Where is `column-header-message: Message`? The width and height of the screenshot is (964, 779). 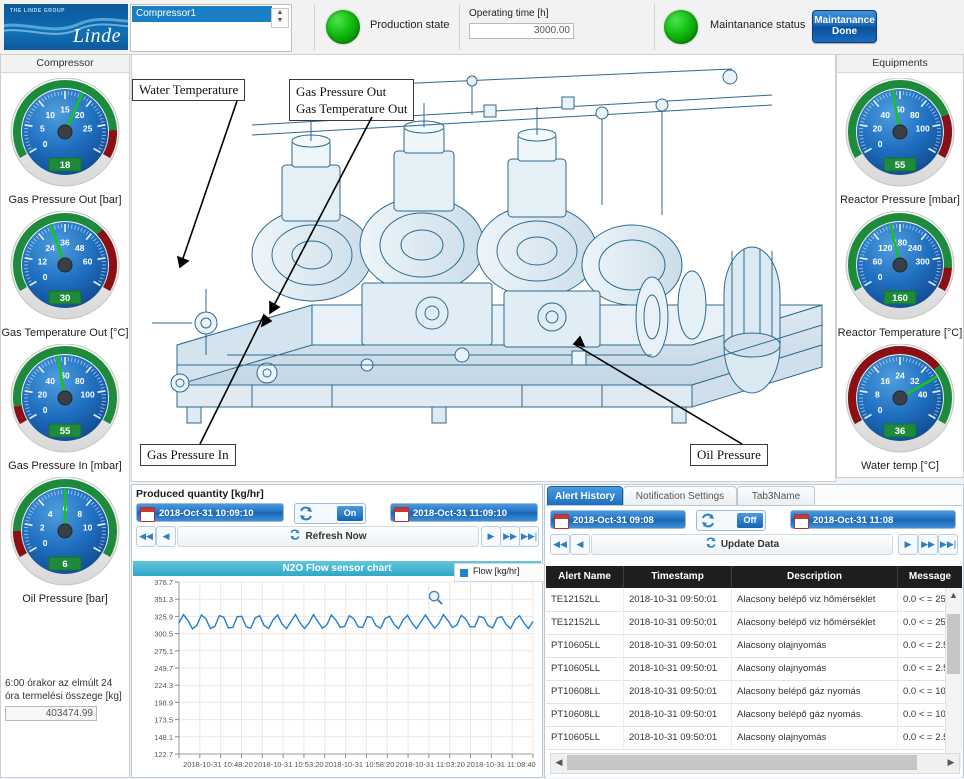
column-header-message: Message is located at coordinates (930, 577).